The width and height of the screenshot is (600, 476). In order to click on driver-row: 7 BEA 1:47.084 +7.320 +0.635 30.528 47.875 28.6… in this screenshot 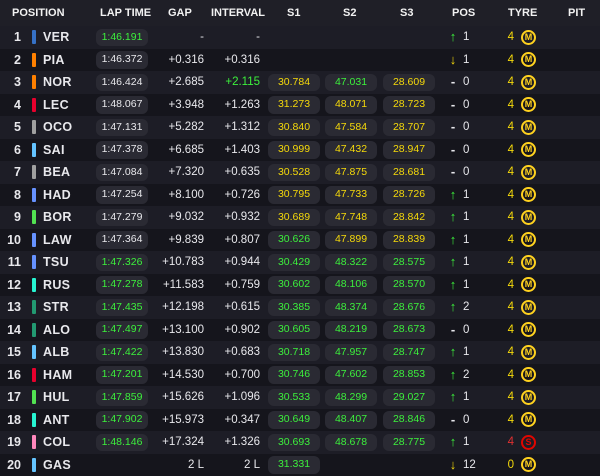, I will do `click(300, 172)`.